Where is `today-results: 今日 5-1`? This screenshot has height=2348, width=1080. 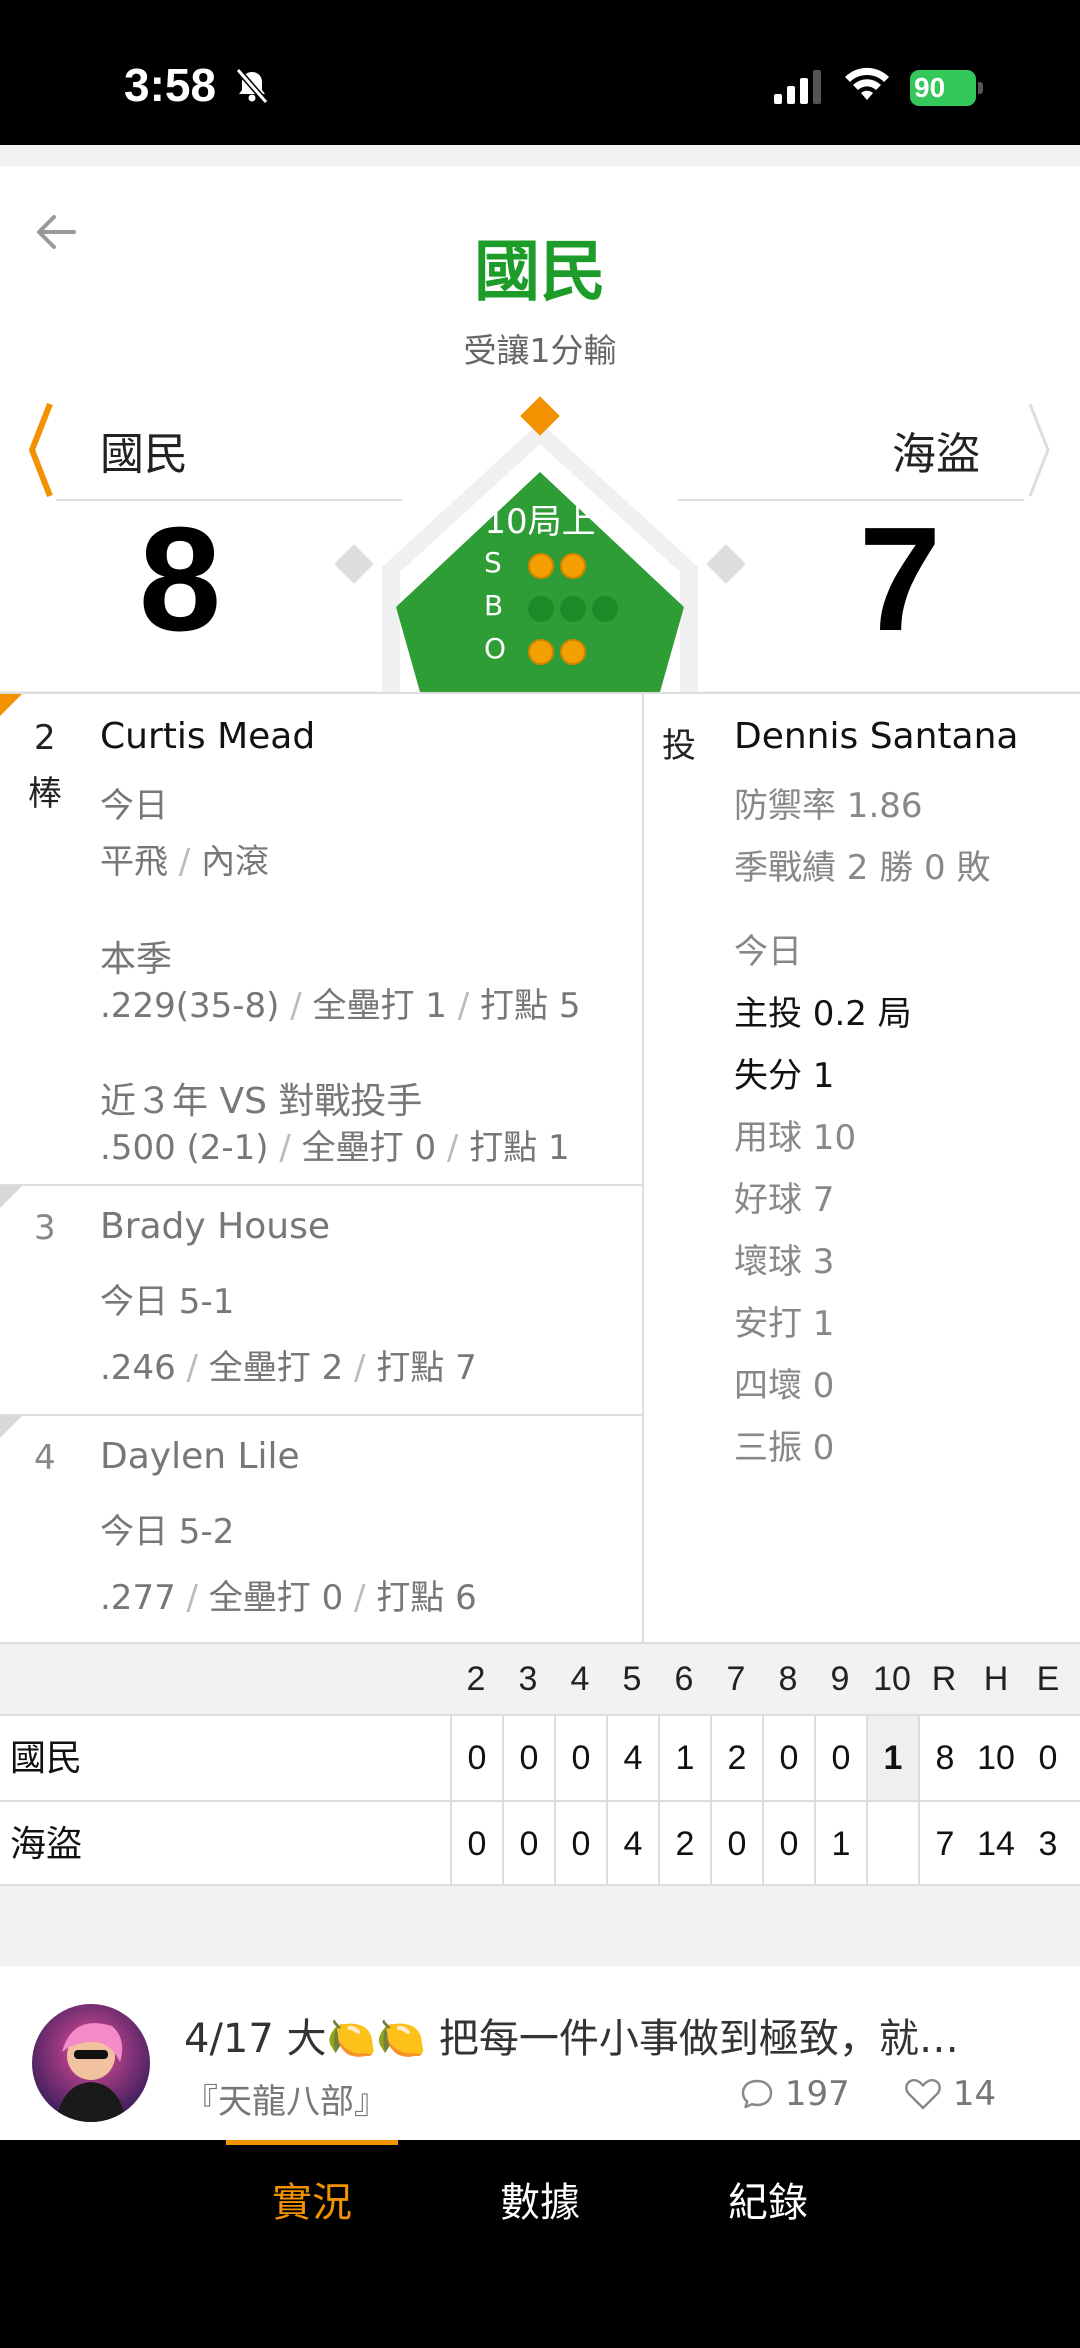 today-results: 今日 5-1 is located at coordinates (167, 1302).